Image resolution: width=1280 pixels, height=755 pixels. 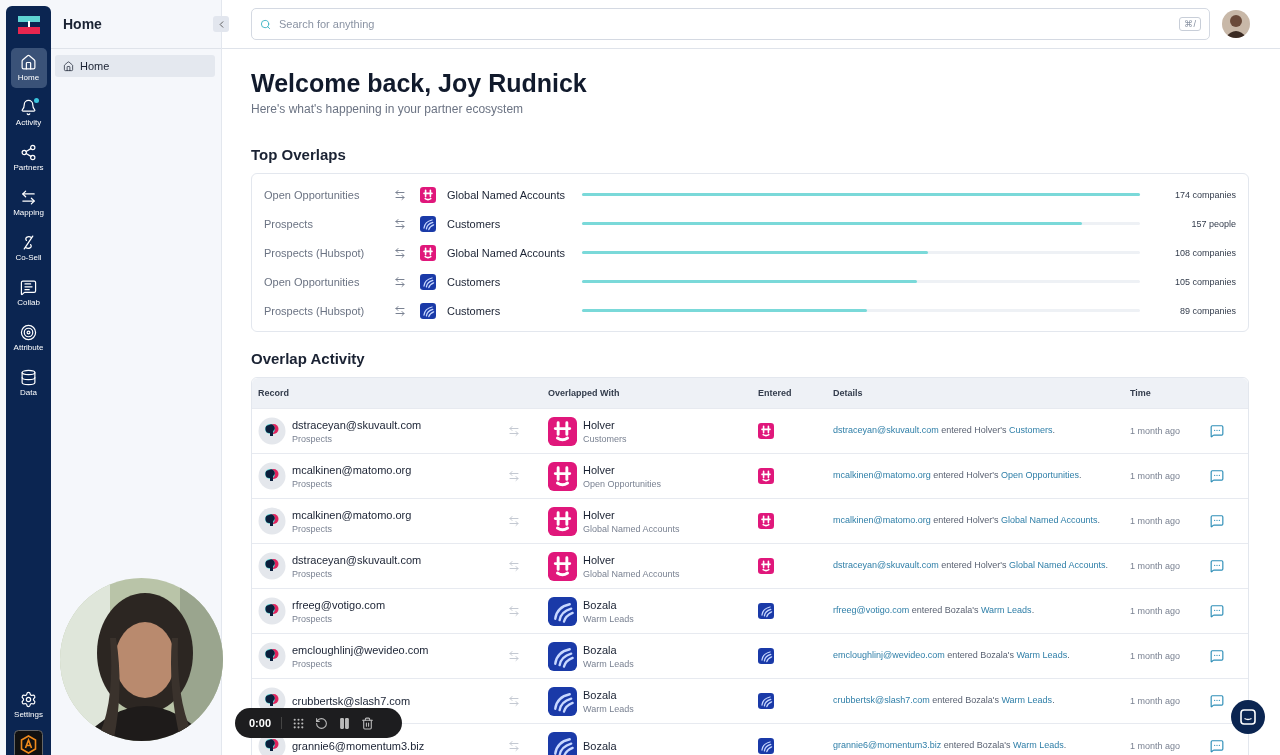 What do you see at coordinates (881, 700) in the screenshot?
I see `record-link: crubbertsk@slash7.com` at bounding box center [881, 700].